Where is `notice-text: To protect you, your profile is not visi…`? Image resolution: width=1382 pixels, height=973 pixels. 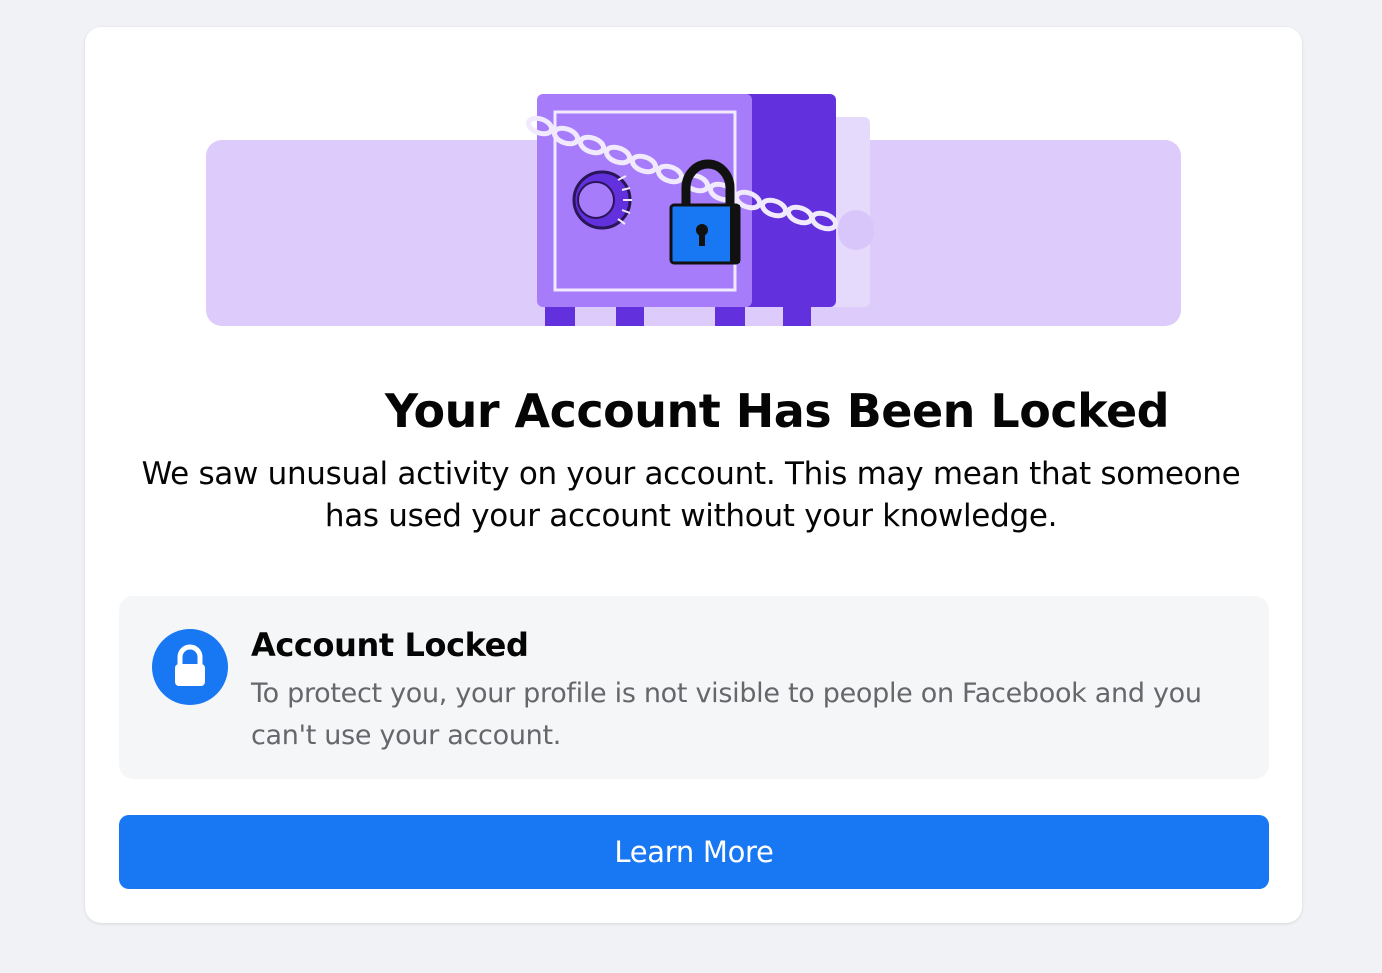
notice-text: To protect you, your profile is not visi… is located at coordinates (726, 714).